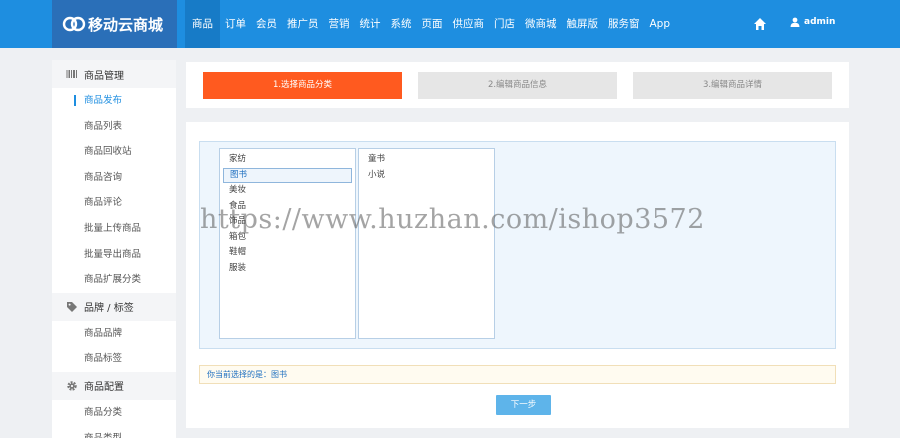 The width and height of the screenshot is (900, 438). I want to click on sidebar-group-goods-config: 商品配置, so click(114, 385).